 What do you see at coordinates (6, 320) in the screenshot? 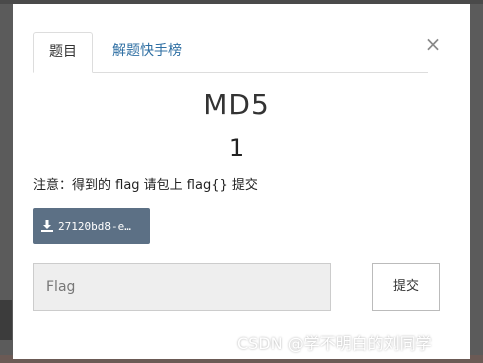
I see `backdrop-fragment` at bounding box center [6, 320].